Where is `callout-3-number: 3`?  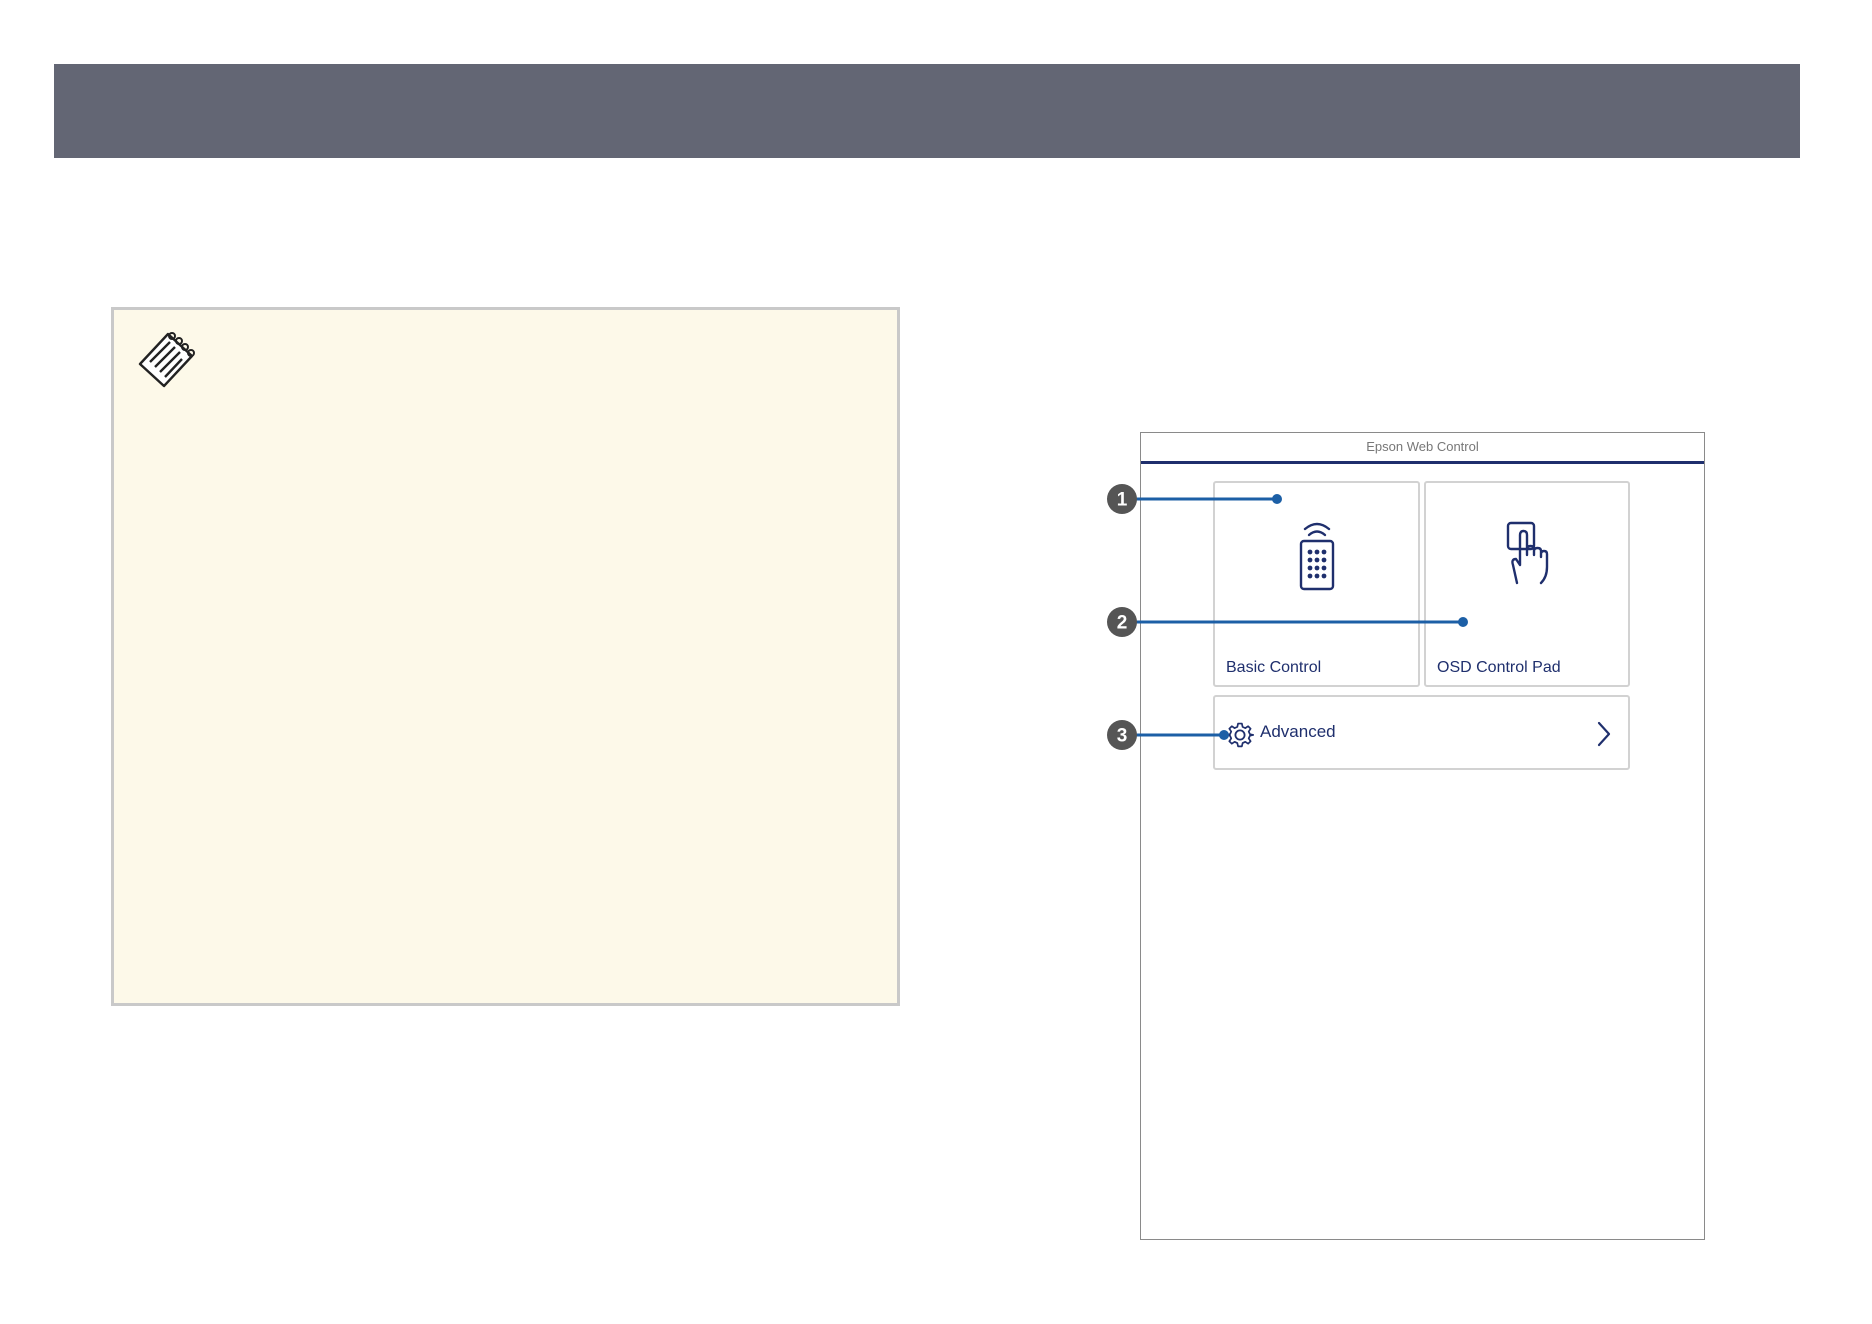
callout-3-number: 3 is located at coordinates (1122, 736).